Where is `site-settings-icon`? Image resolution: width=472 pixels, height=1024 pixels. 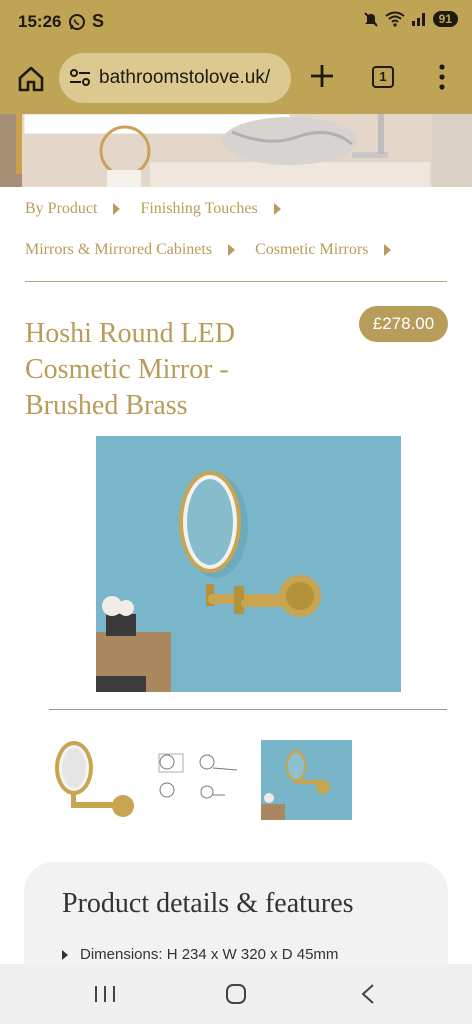
site-settings-icon is located at coordinates (80, 78).